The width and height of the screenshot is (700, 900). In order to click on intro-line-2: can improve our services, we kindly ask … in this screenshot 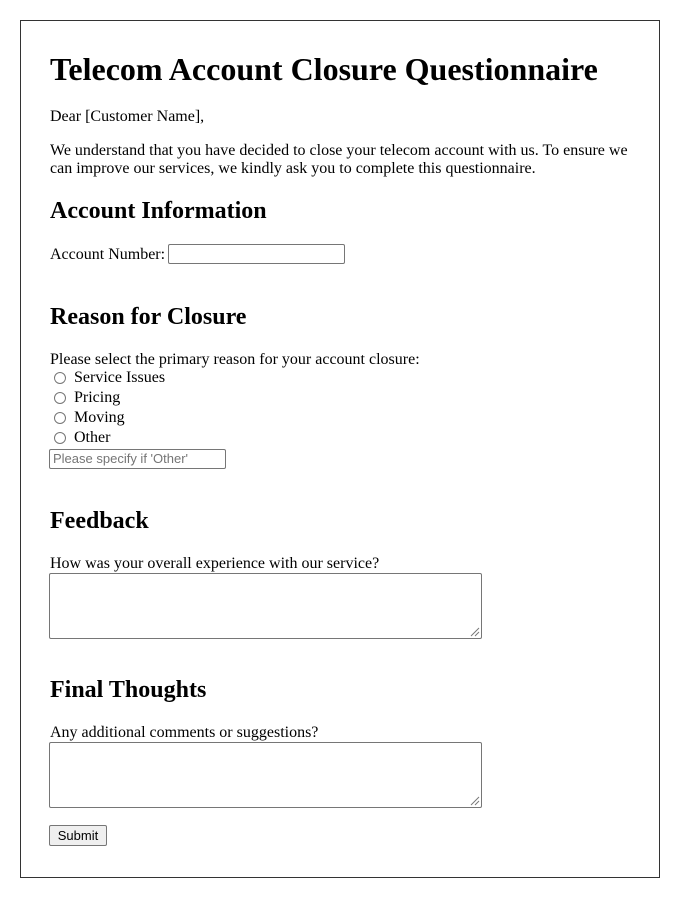, I will do `click(293, 168)`.